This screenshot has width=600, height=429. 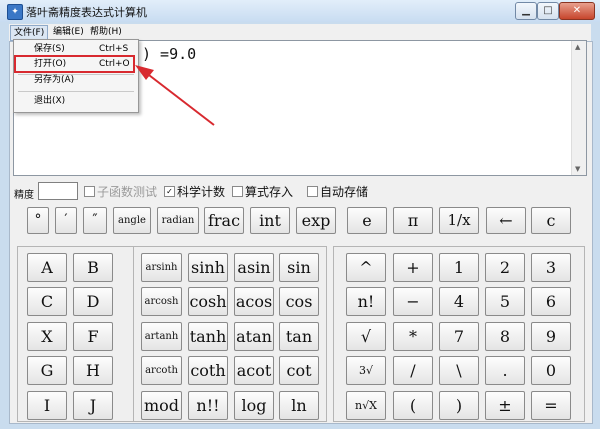 What do you see at coordinates (178, 220) in the screenshot?
I see `radian-button: radian` at bounding box center [178, 220].